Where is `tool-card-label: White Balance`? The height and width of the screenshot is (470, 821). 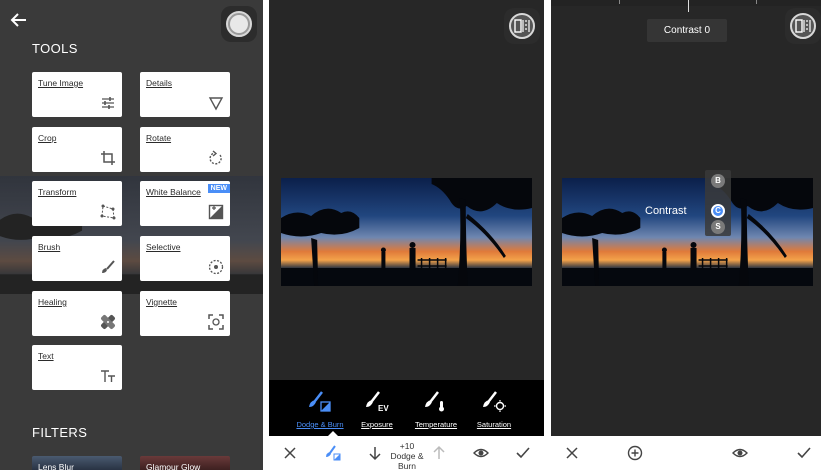 tool-card-label: White Balance is located at coordinates (173, 192).